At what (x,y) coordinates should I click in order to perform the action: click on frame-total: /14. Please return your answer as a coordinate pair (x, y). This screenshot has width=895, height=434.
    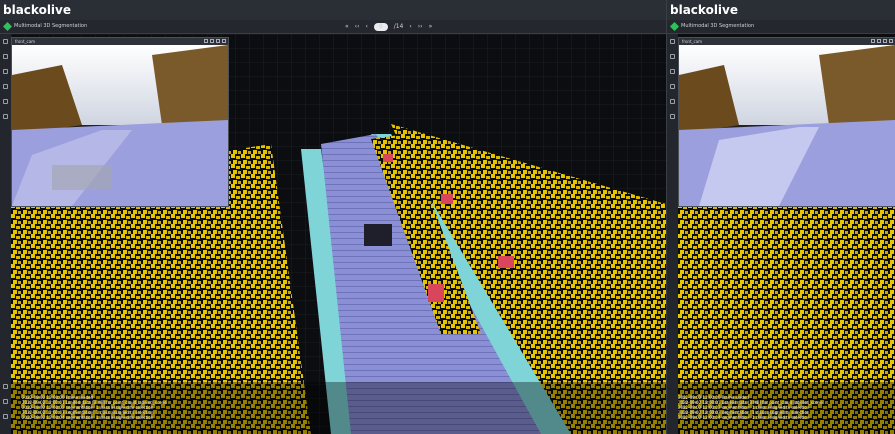
    Looking at the image, I should click on (398, 26).